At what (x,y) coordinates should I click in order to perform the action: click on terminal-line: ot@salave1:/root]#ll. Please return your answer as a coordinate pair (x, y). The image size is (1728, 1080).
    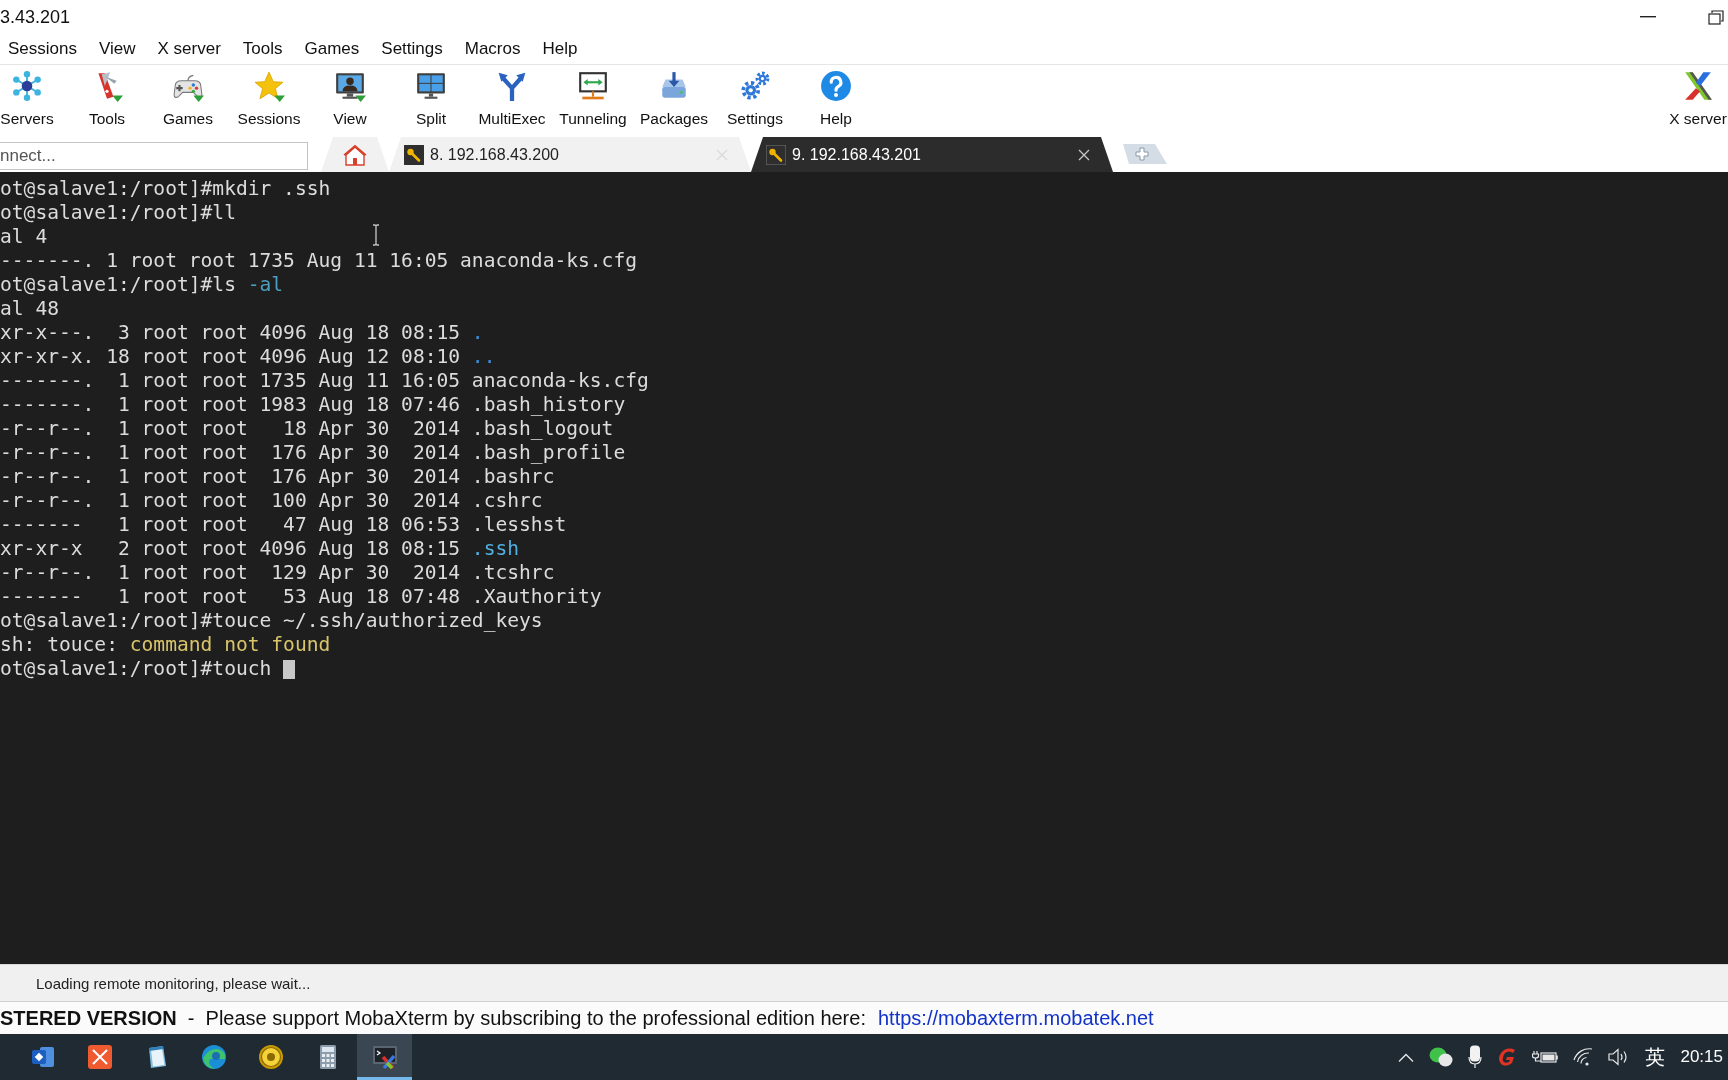
    Looking at the image, I should click on (118, 213).